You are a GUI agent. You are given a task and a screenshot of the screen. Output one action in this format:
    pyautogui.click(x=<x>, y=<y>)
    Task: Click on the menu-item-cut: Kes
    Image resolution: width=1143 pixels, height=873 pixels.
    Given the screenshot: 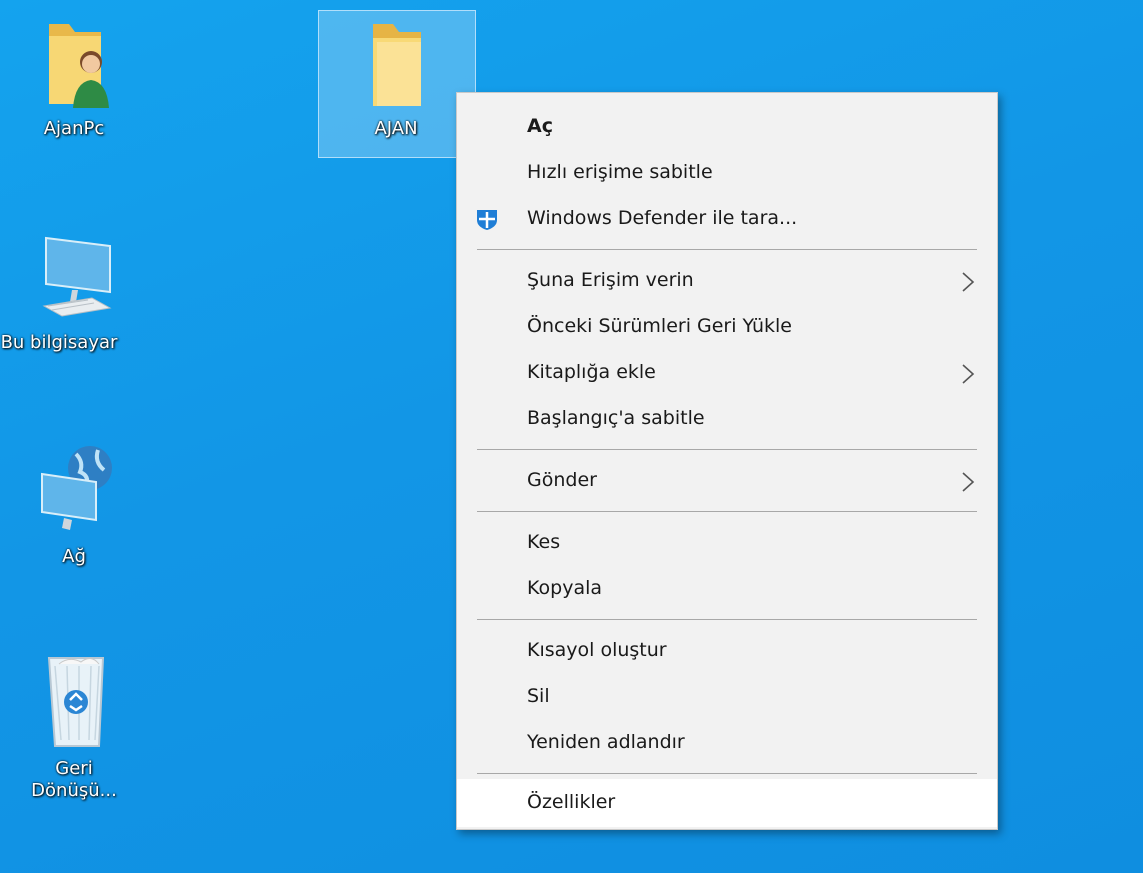 What is the action you would take?
    pyautogui.click(x=727, y=543)
    